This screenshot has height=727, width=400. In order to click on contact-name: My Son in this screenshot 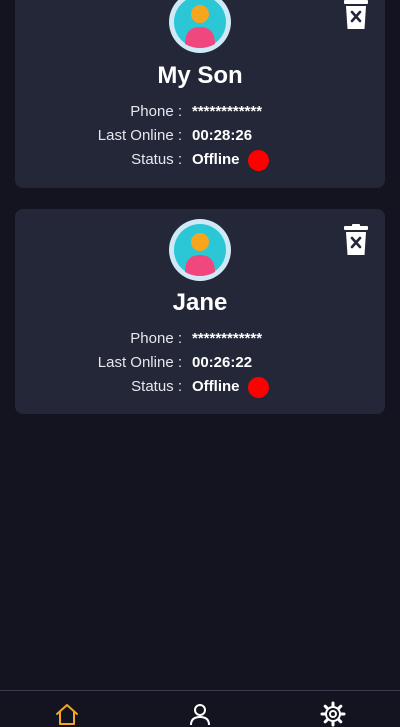, I will do `click(200, 75)`.